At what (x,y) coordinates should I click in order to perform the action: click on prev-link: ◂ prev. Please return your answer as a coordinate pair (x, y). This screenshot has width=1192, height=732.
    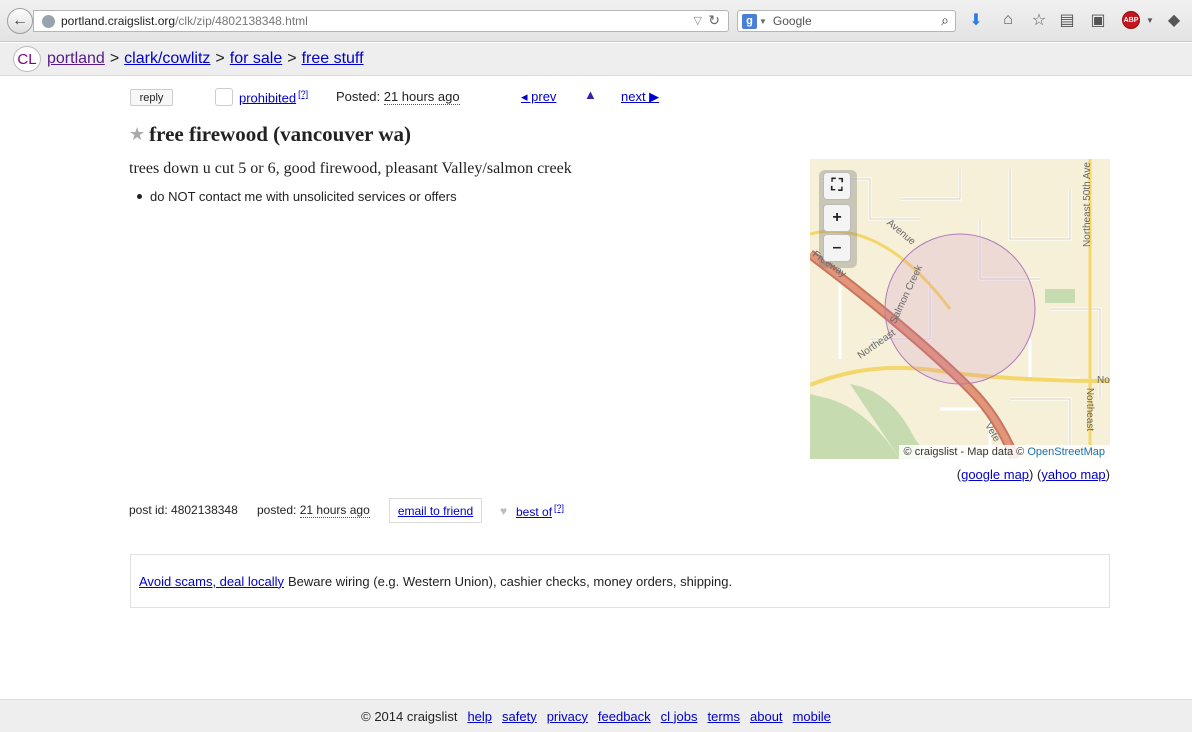
    Looking at the image, I should click on (538, 97).